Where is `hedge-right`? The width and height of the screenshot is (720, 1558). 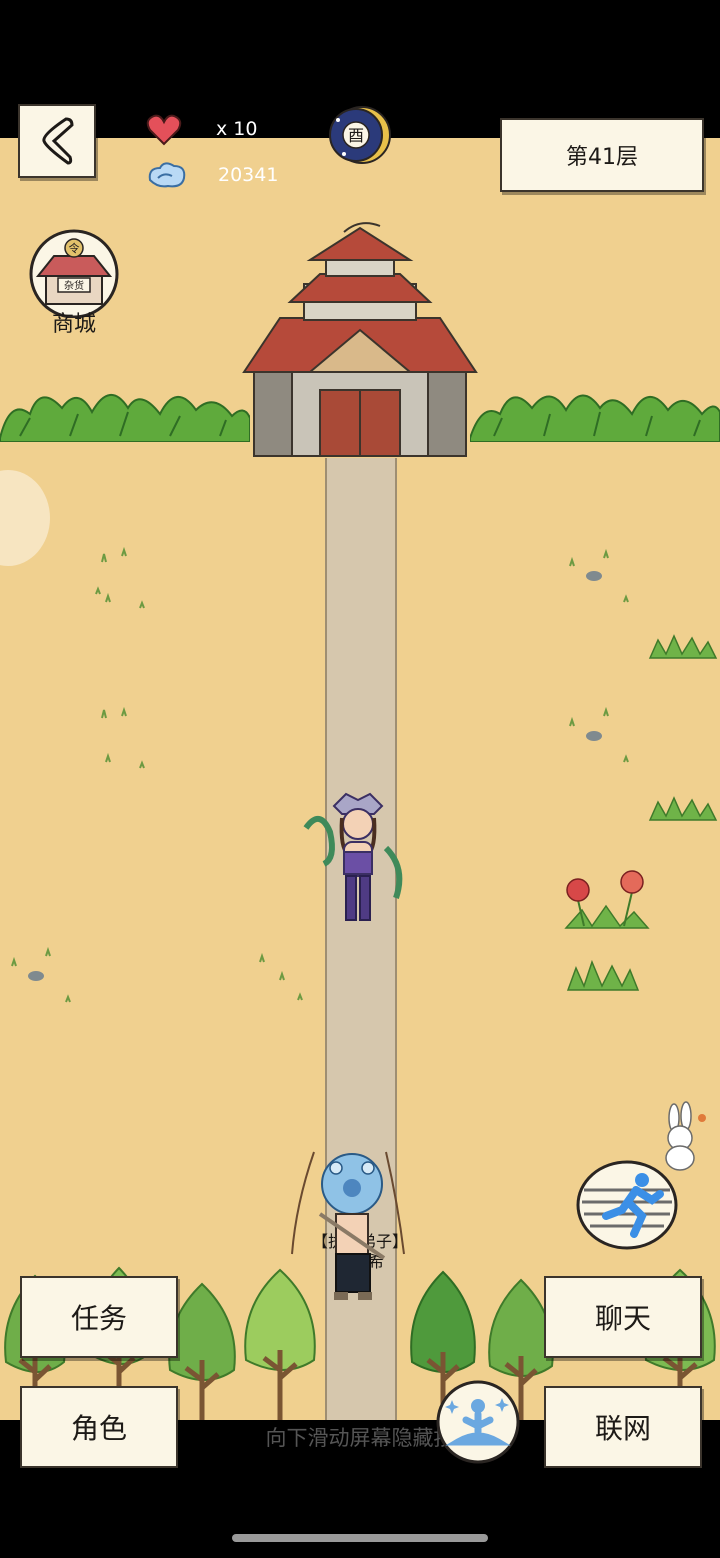
hedge-right is located at coordinates (595, 418).